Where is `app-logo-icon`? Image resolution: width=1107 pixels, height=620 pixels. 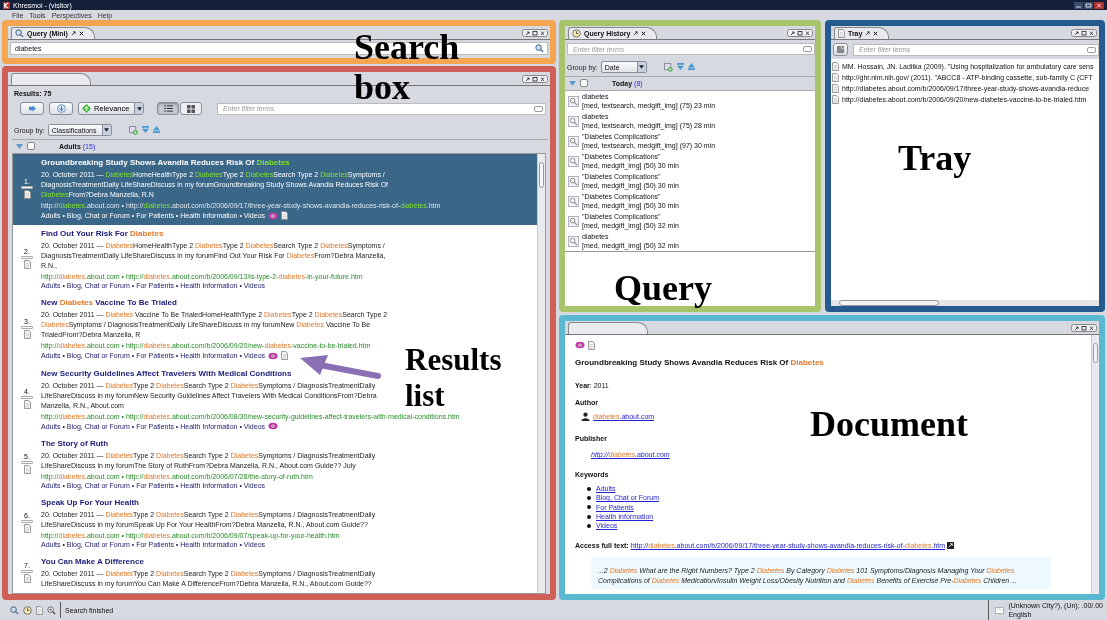 app-logo-icon is located at coordinates (6, 5).